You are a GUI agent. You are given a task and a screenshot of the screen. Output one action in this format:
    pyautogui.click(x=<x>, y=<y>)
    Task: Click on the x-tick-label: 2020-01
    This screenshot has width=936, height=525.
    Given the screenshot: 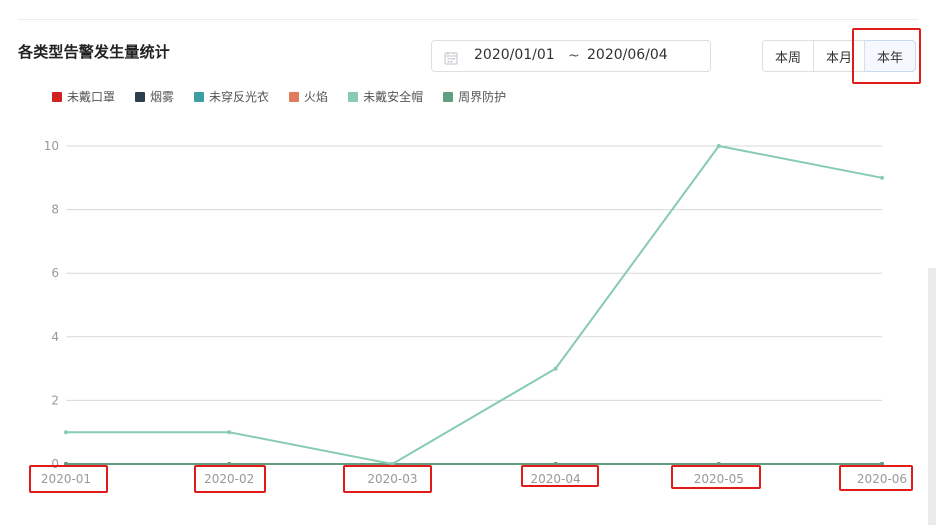 What is the action you would take?
    pyautogui.click(x=66, y=479)
    